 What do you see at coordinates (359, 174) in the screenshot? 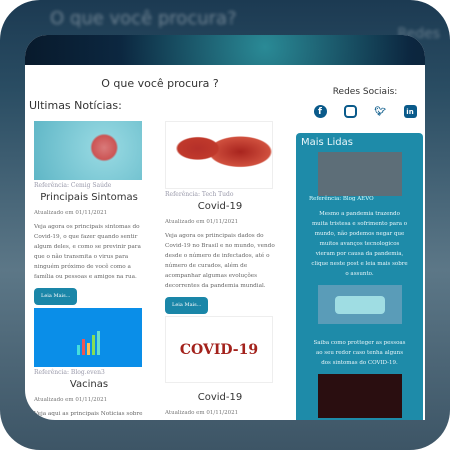
I see `lightbulb-stairs-image` at bounding box center [359, 174].